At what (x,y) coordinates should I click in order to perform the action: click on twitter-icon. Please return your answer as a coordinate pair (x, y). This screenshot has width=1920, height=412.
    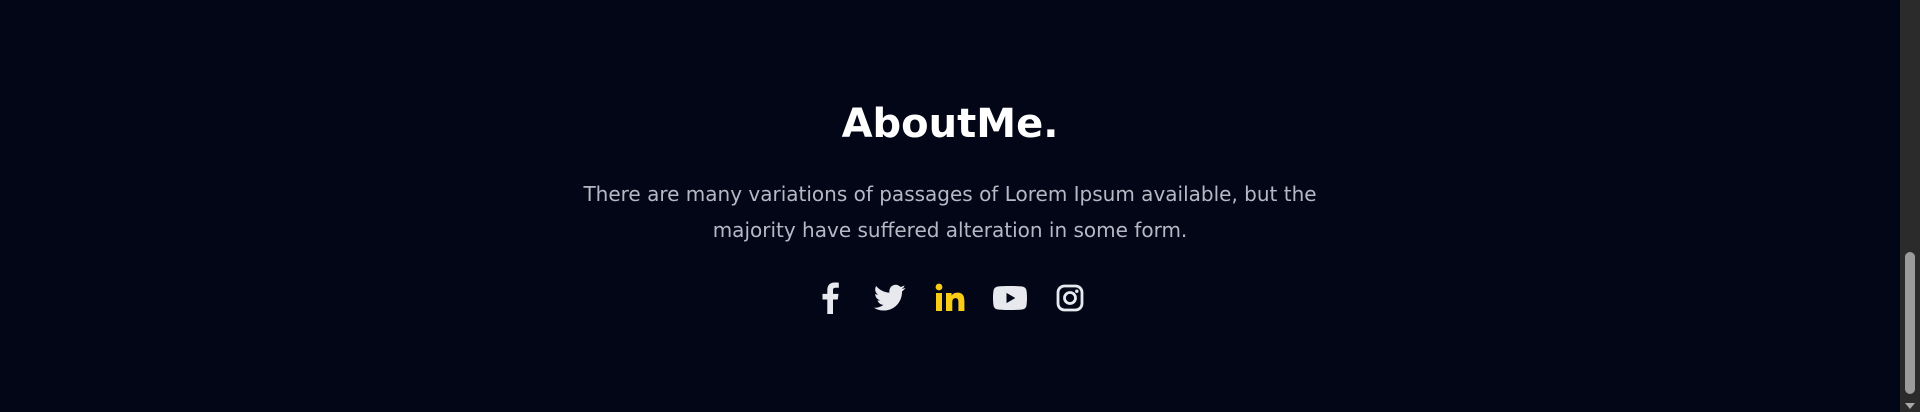
    Looking at the image, I should click on (890, 297).